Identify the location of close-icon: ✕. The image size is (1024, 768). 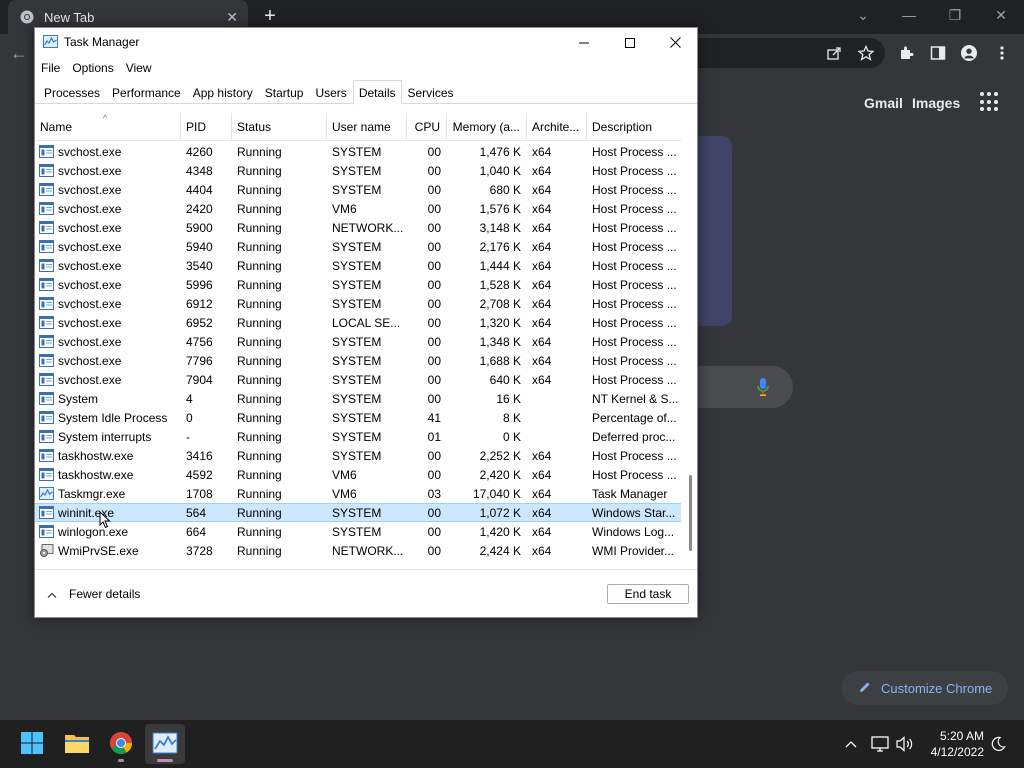
(1001, 15).